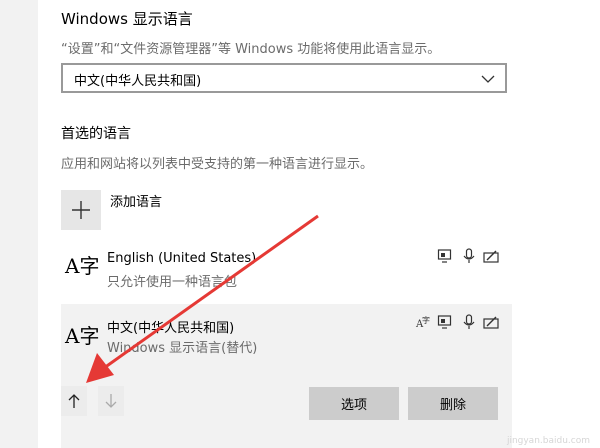 The height and width of the screenshot is (448, 600). I want to click on watermark-logo: Bai 经验, so click(554, 418).